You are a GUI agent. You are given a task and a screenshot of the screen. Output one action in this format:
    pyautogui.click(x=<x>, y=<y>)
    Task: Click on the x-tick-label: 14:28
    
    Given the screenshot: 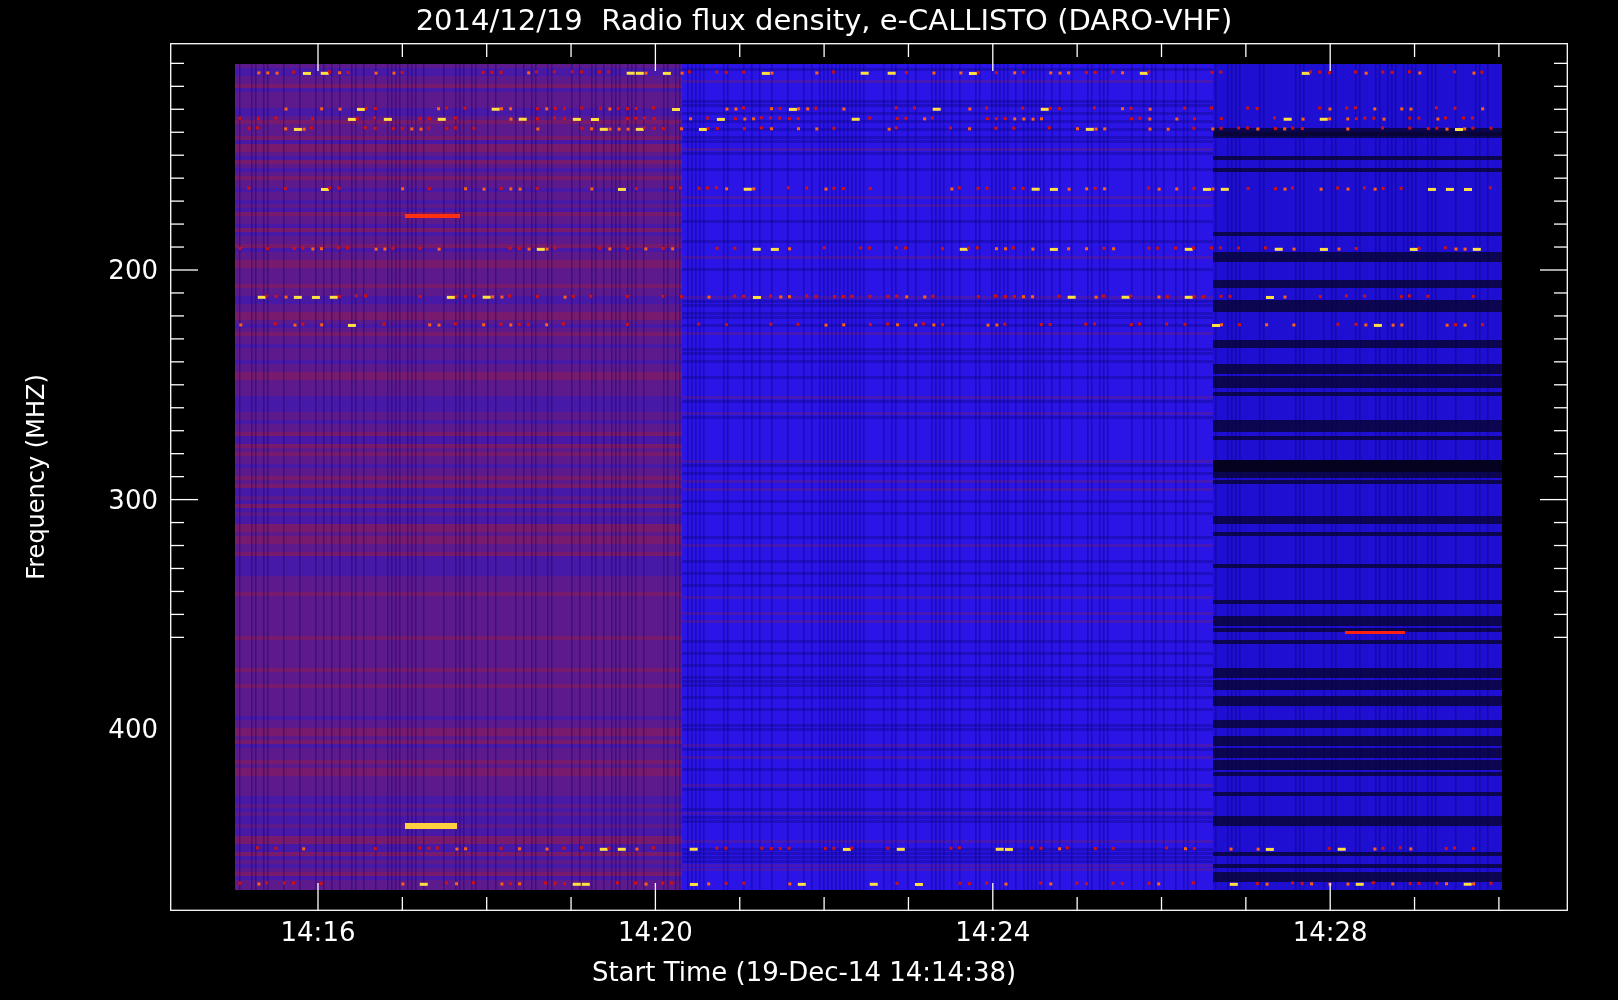 What is the action you would take?
    pyautogui.click(x=1330, y=932)
    